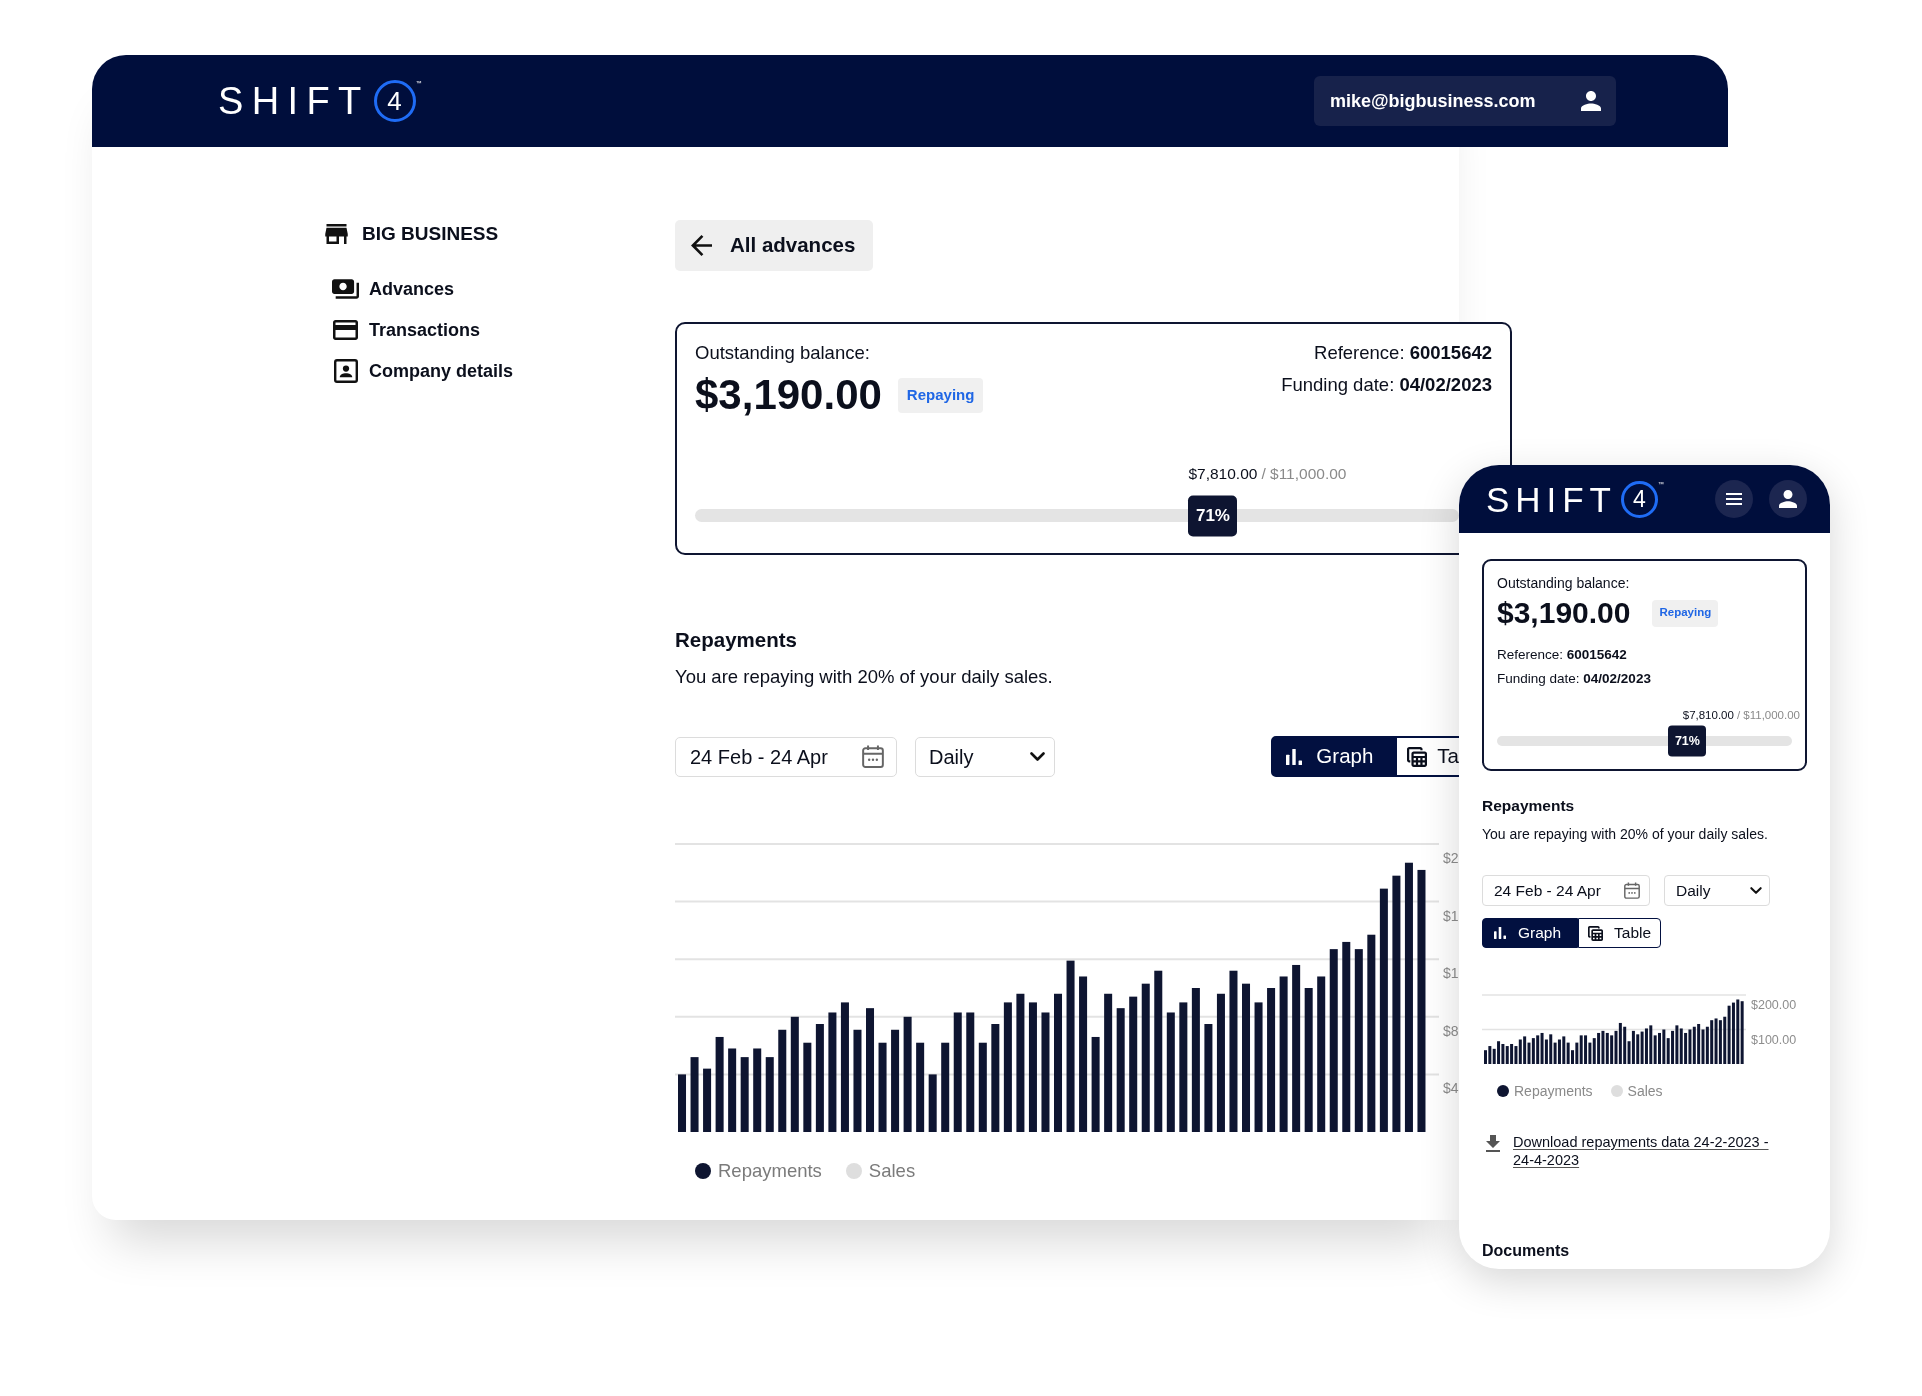 This screenshot has width=1922, height=1396. Describe the element at coordinates (1451, 858) in the screenshot. I see `axis-label: $2` at that location.